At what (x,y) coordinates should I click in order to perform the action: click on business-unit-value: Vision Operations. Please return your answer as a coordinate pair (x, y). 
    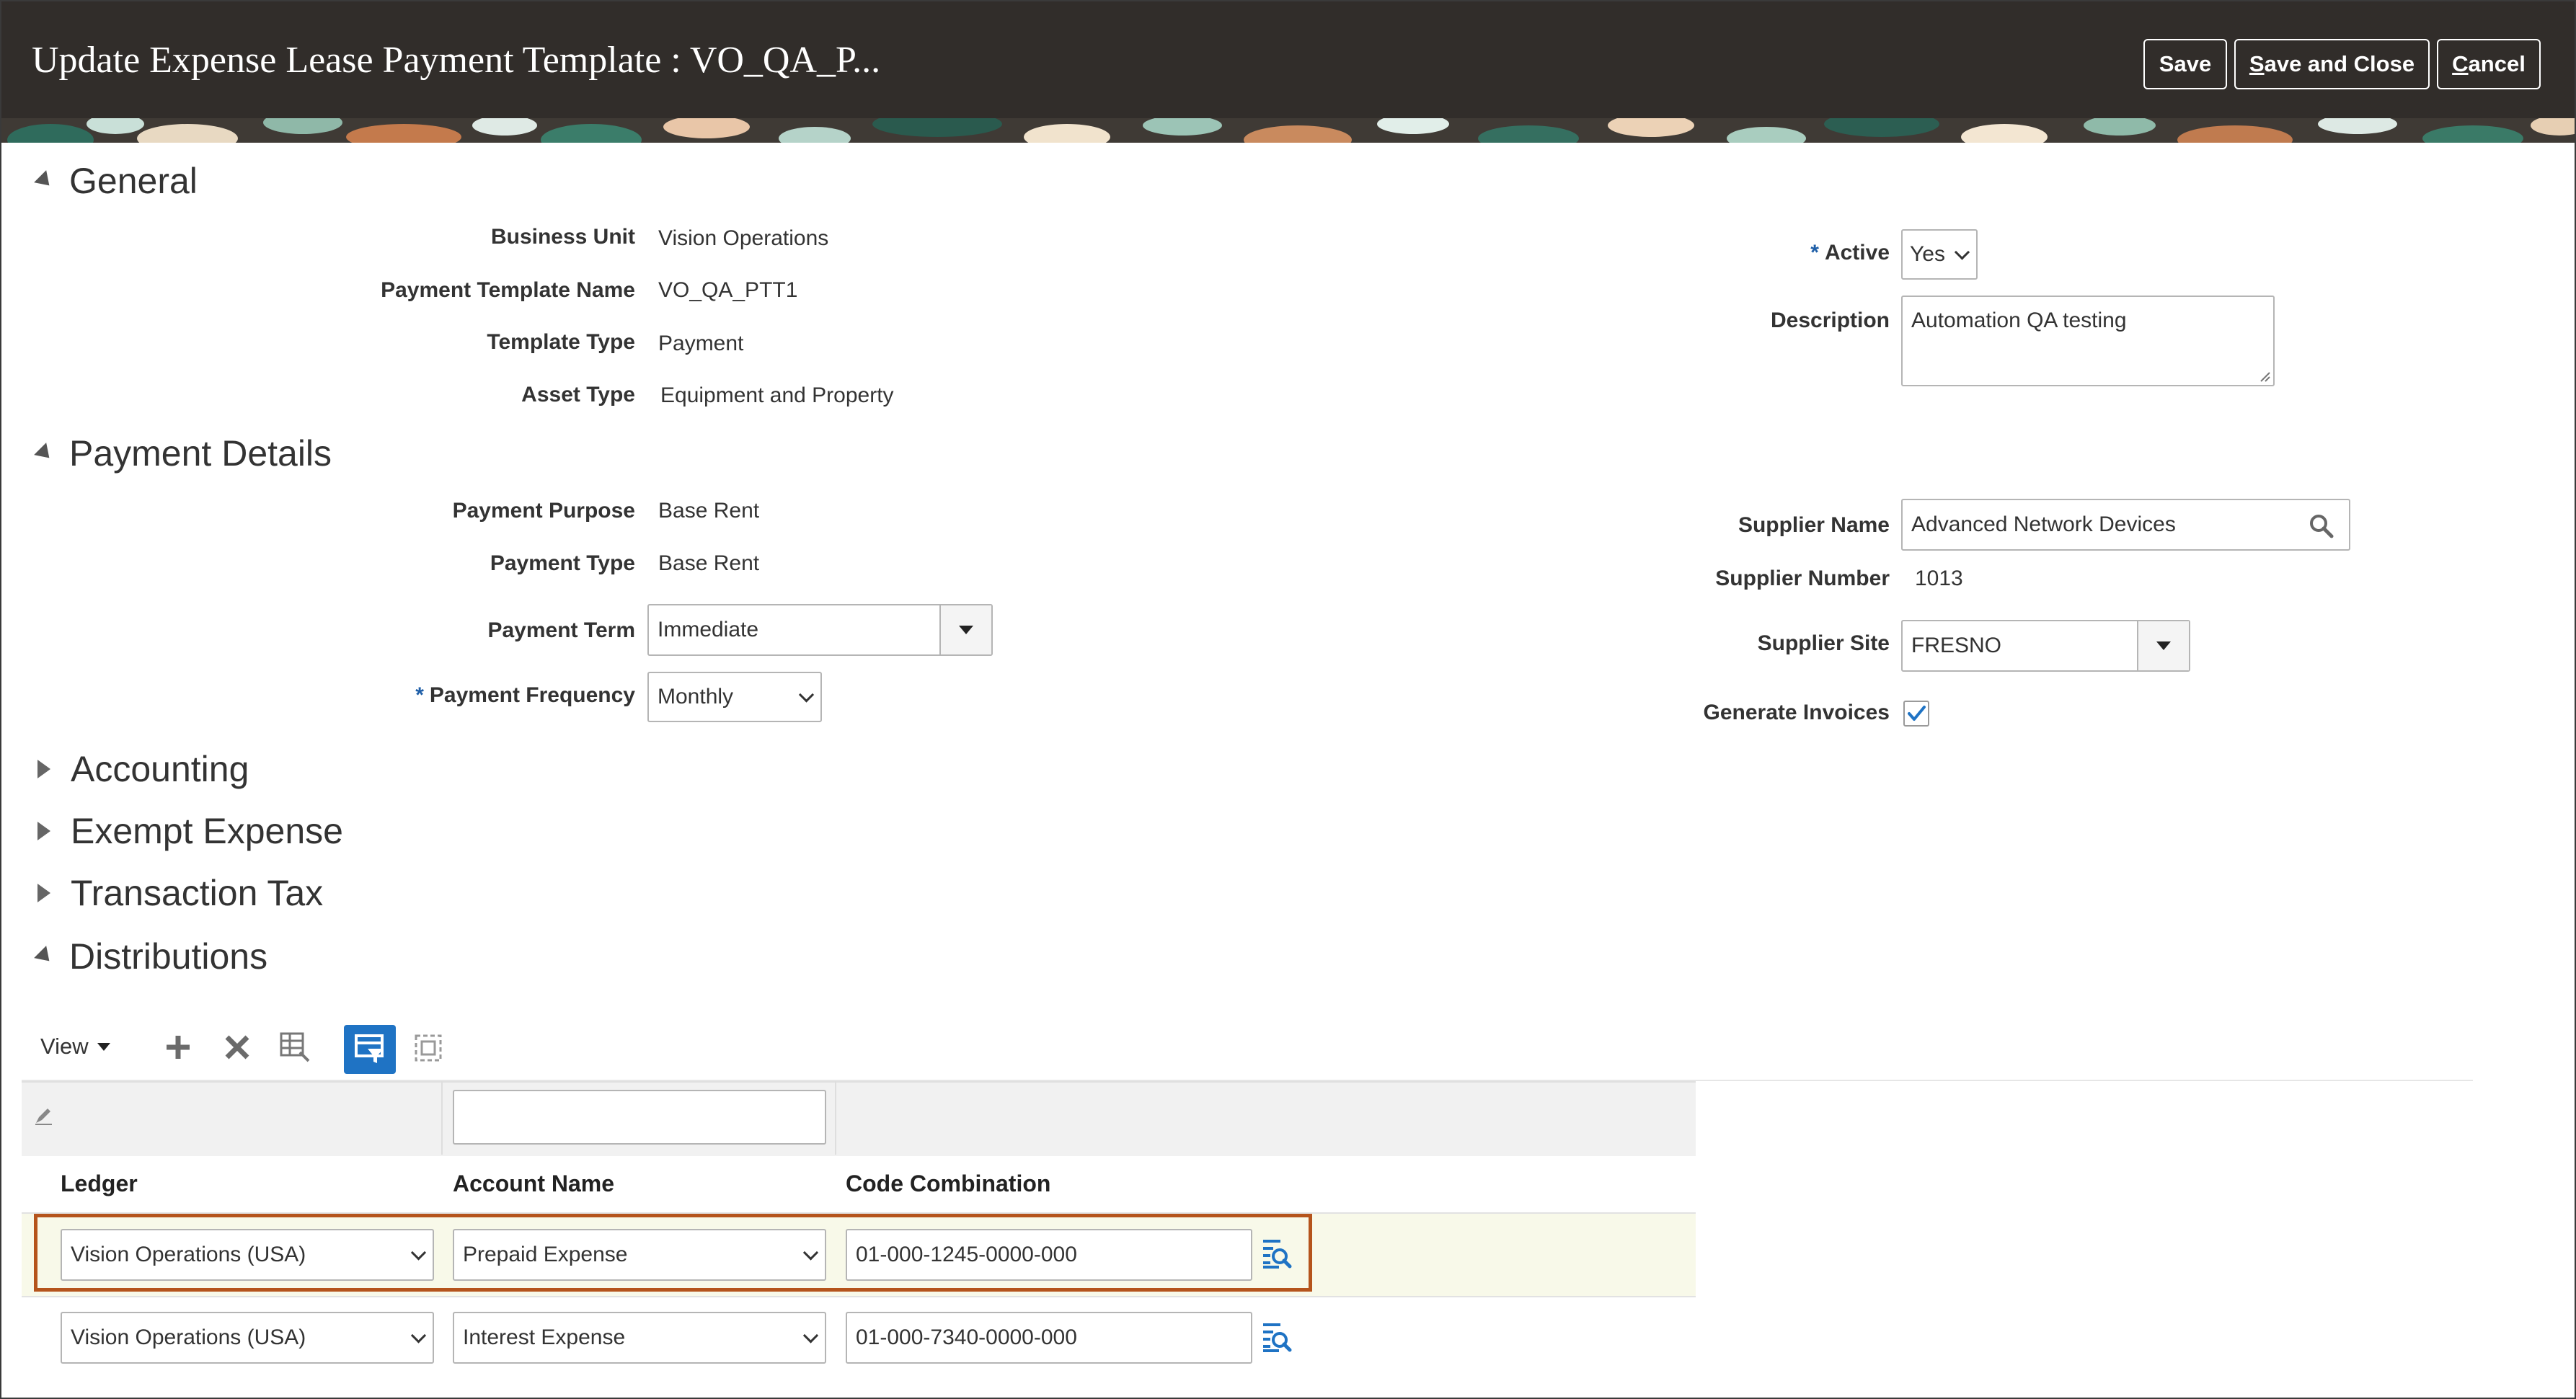
    Looking at the image, I should click on (743, 238).